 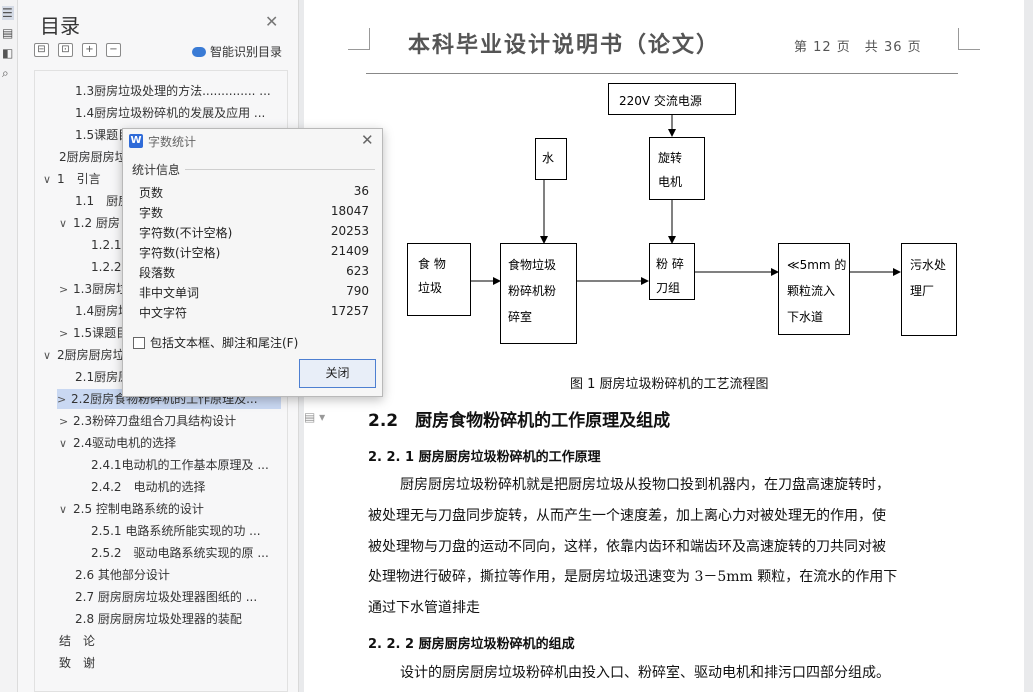 What do you see at coordinates (139, 342) in the screenshot?
I see `checkbox-icon` at bounding box center [139, 342].